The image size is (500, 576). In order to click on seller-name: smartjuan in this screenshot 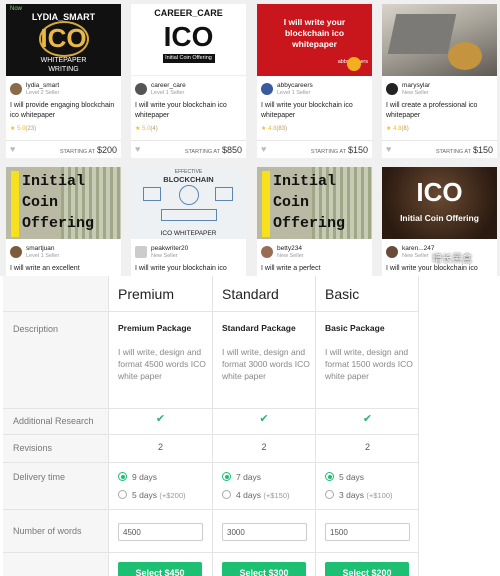, I will do `click(40, 248)`.